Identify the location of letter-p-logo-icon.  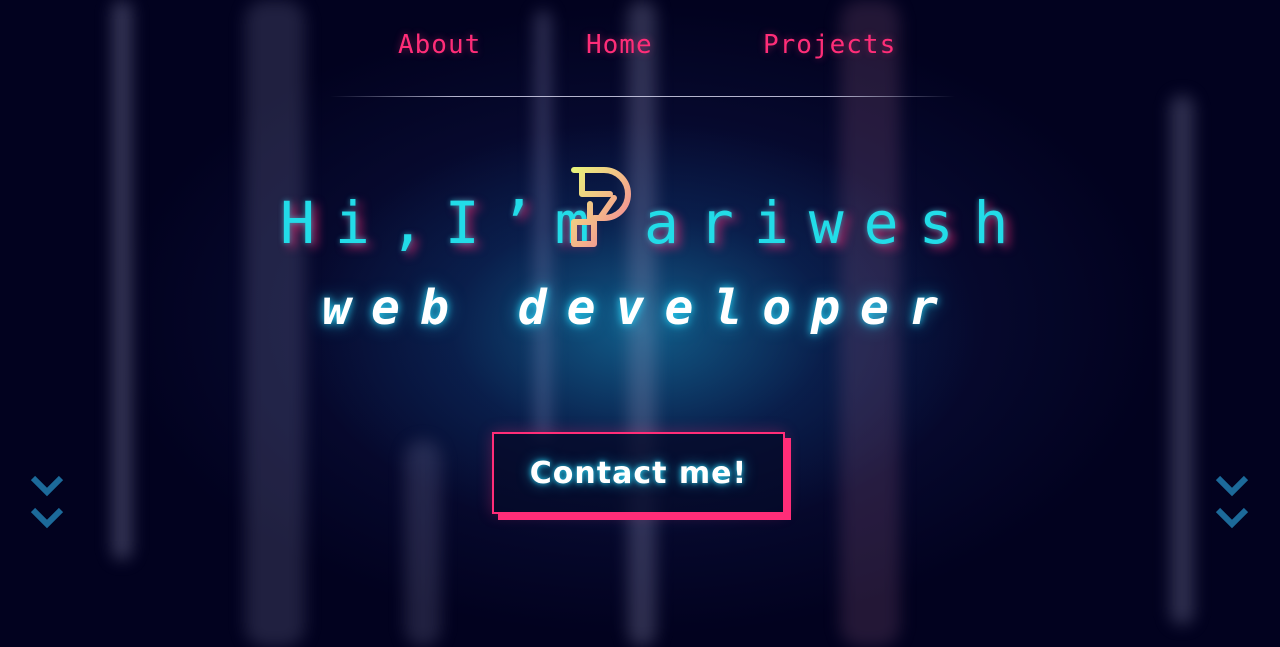
(601, 207).